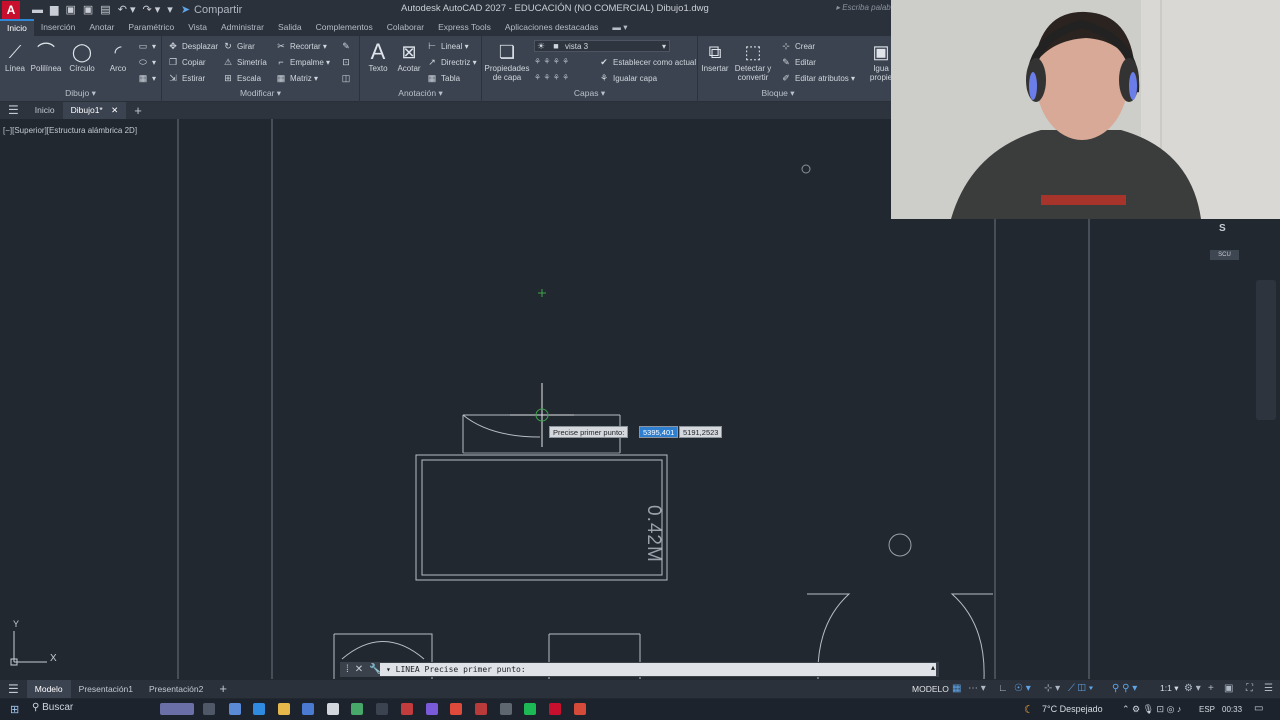 This screenshot has width=1280, height=720. Describe the element at coordinates (1207, 709) in the screenshot. I see `language-indicator: ESP` at that location.